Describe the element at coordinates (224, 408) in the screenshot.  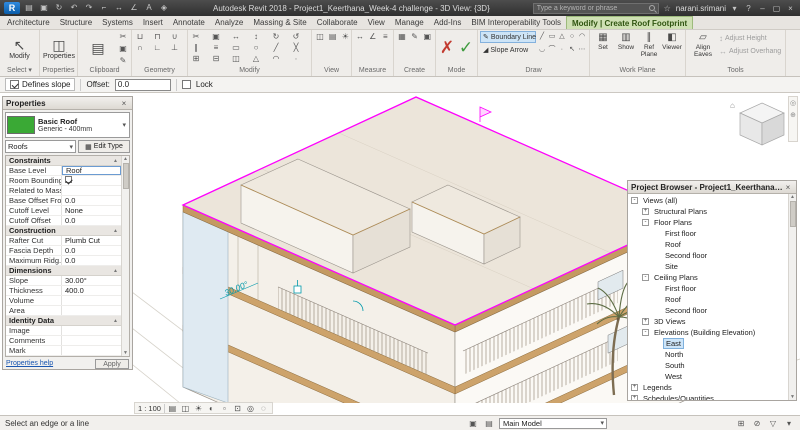
I see `crop-view-icon: ▫` at that location.